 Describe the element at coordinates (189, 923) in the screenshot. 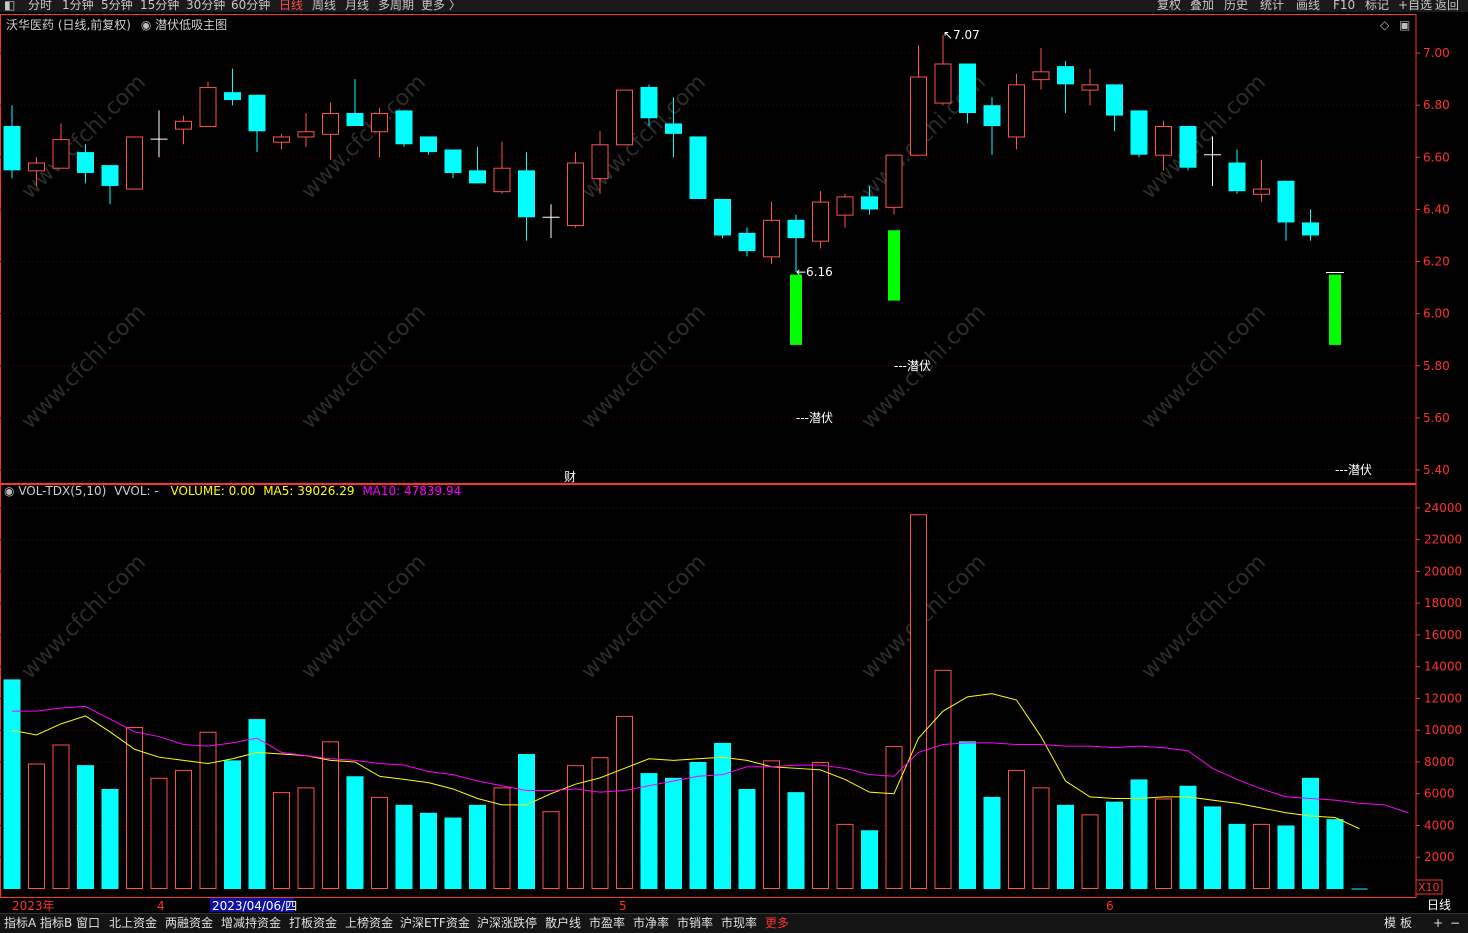

I see `bottom-tab-4: 两融资金` at that location.